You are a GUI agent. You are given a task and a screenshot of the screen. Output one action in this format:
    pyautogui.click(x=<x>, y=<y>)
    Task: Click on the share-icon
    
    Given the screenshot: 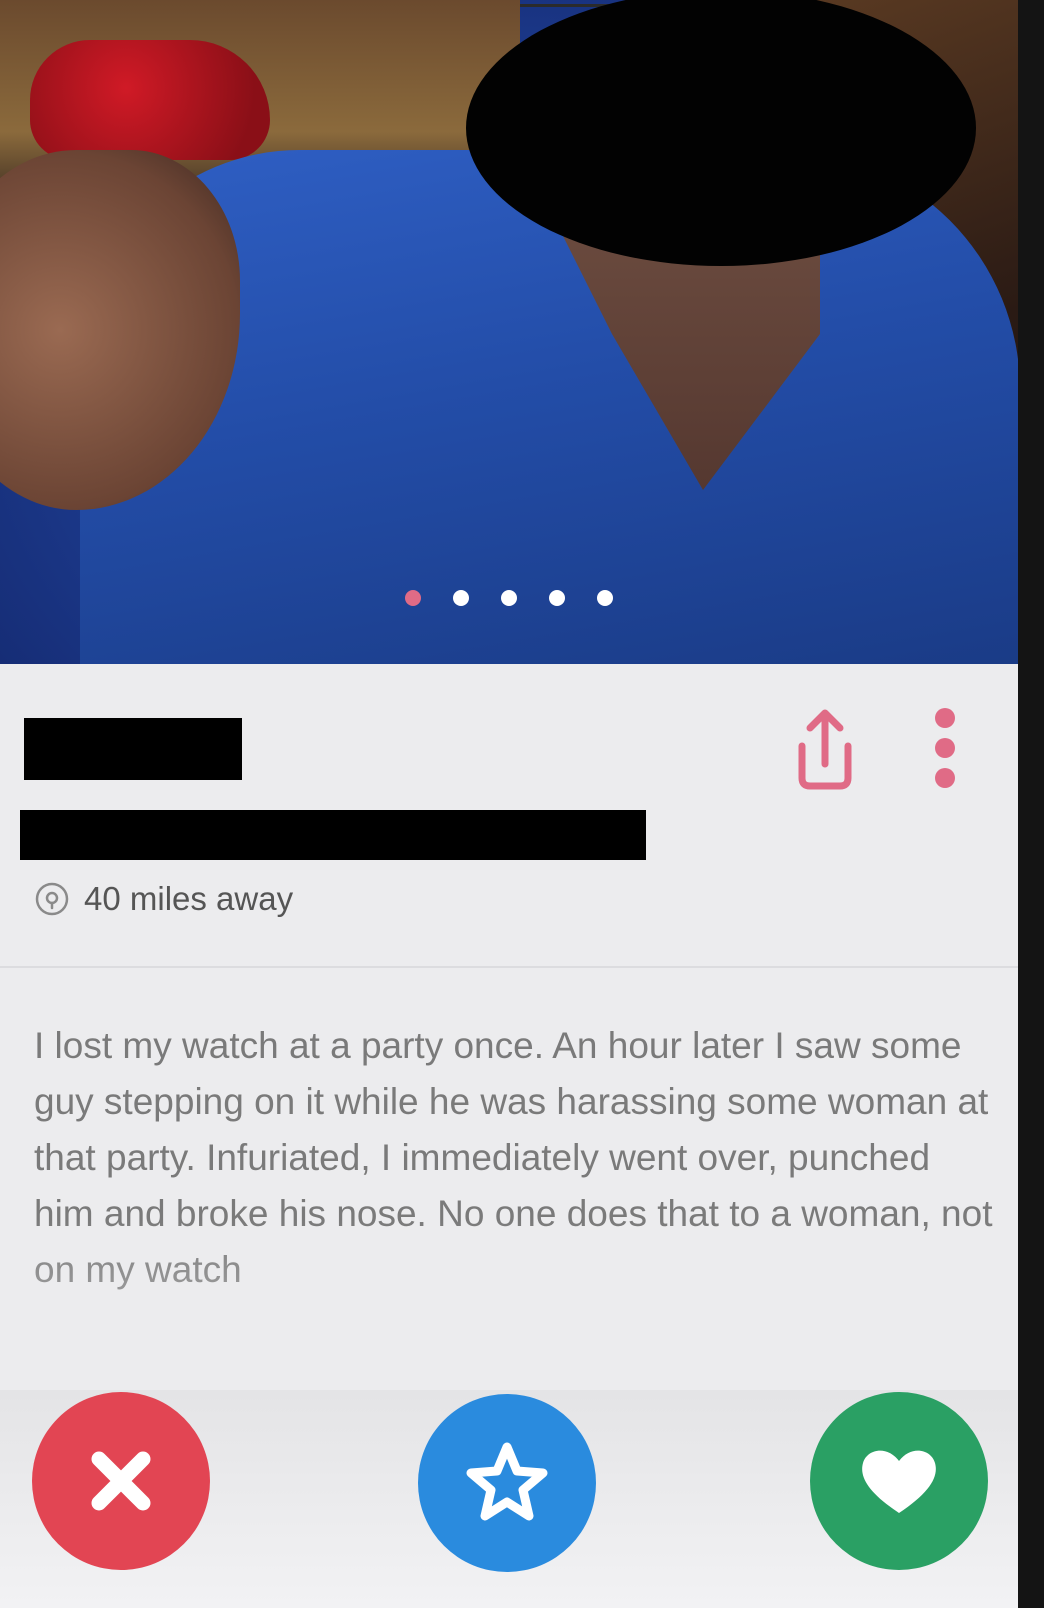 What is the action you would take?
    pyautogui.click(x=825, y=749)
    